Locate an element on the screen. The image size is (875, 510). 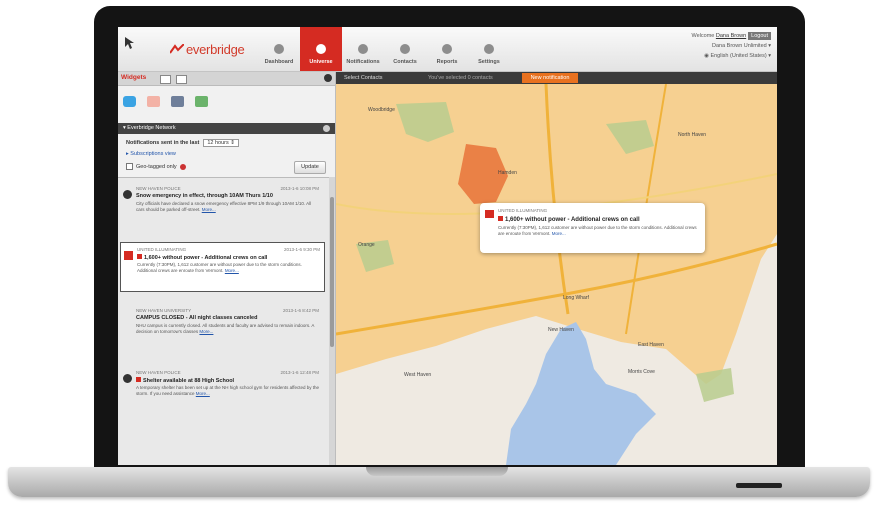
subscriptions-label: Subscriptions view is located at coordinates (153, 154).